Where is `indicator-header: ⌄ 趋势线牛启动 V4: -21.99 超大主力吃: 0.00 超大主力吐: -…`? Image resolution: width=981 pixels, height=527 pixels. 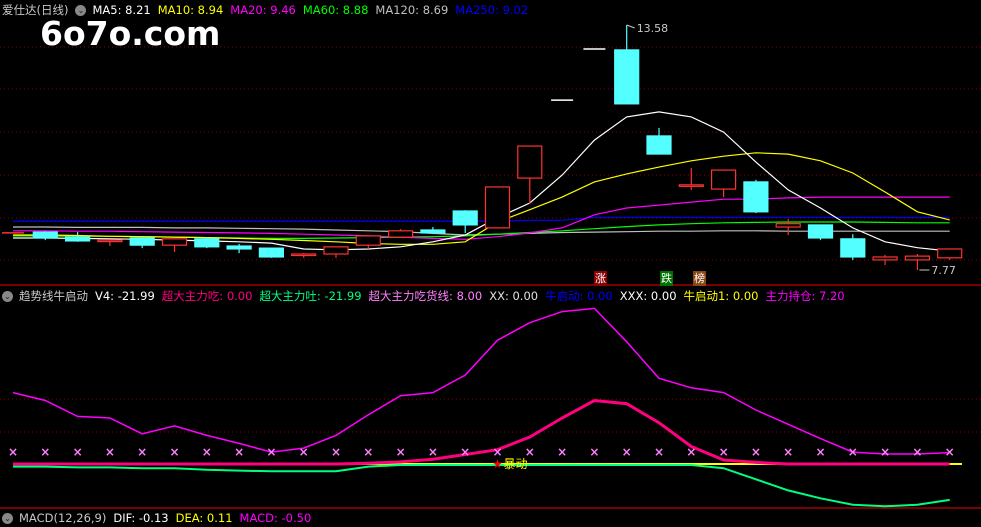 indicator-header: ⌄ 趋势线牛启动 V4: -21.99 超大主力吃: 0.00 超大主力吐: -… is located at coordinates (427, 296).